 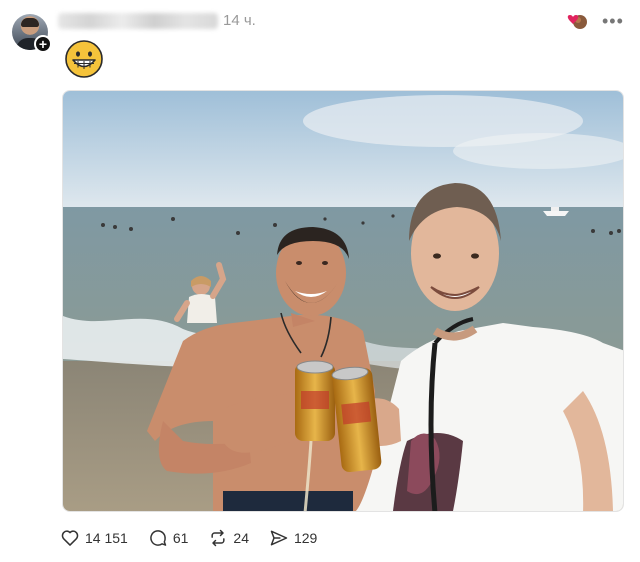 I want to click on more-options-icon: •••, so click(x=614, y=21).